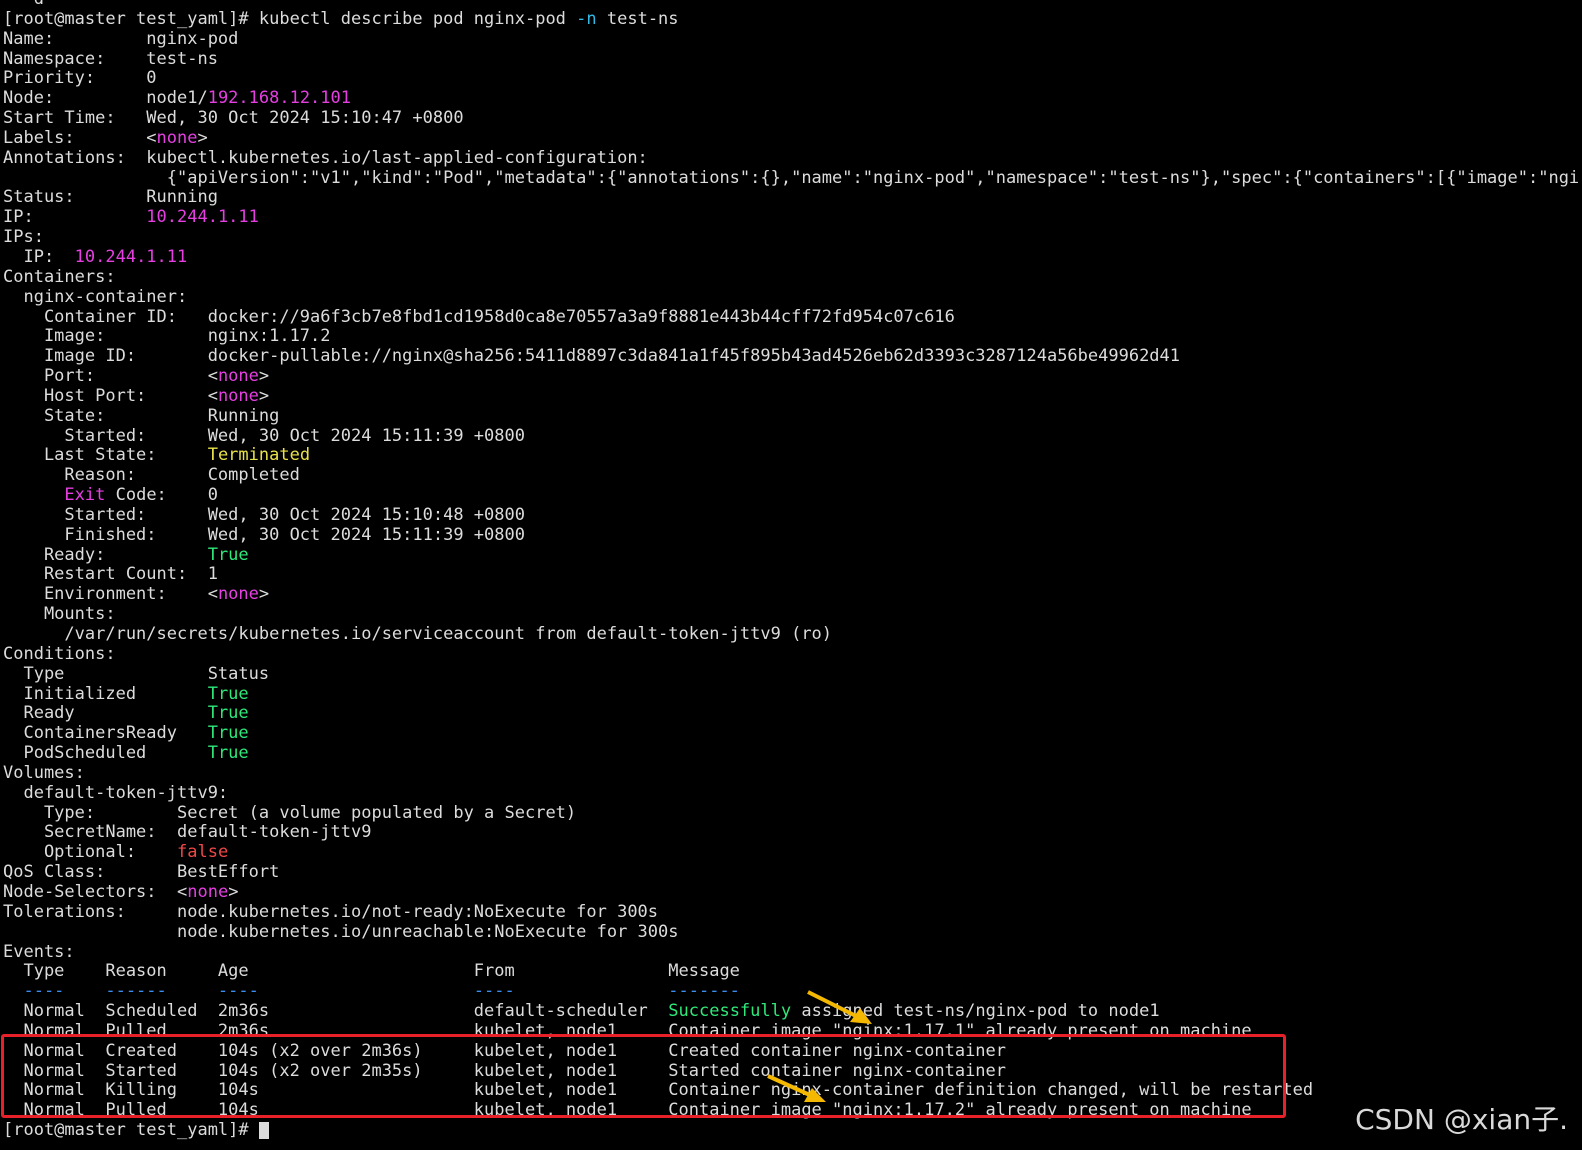 Image resolution: width=1582 pixels, height=1150 pixels. Describe the element at coordinates (110, 58) in the screenshot. I see `terminal-text: Namespace: test-ns` at that location.